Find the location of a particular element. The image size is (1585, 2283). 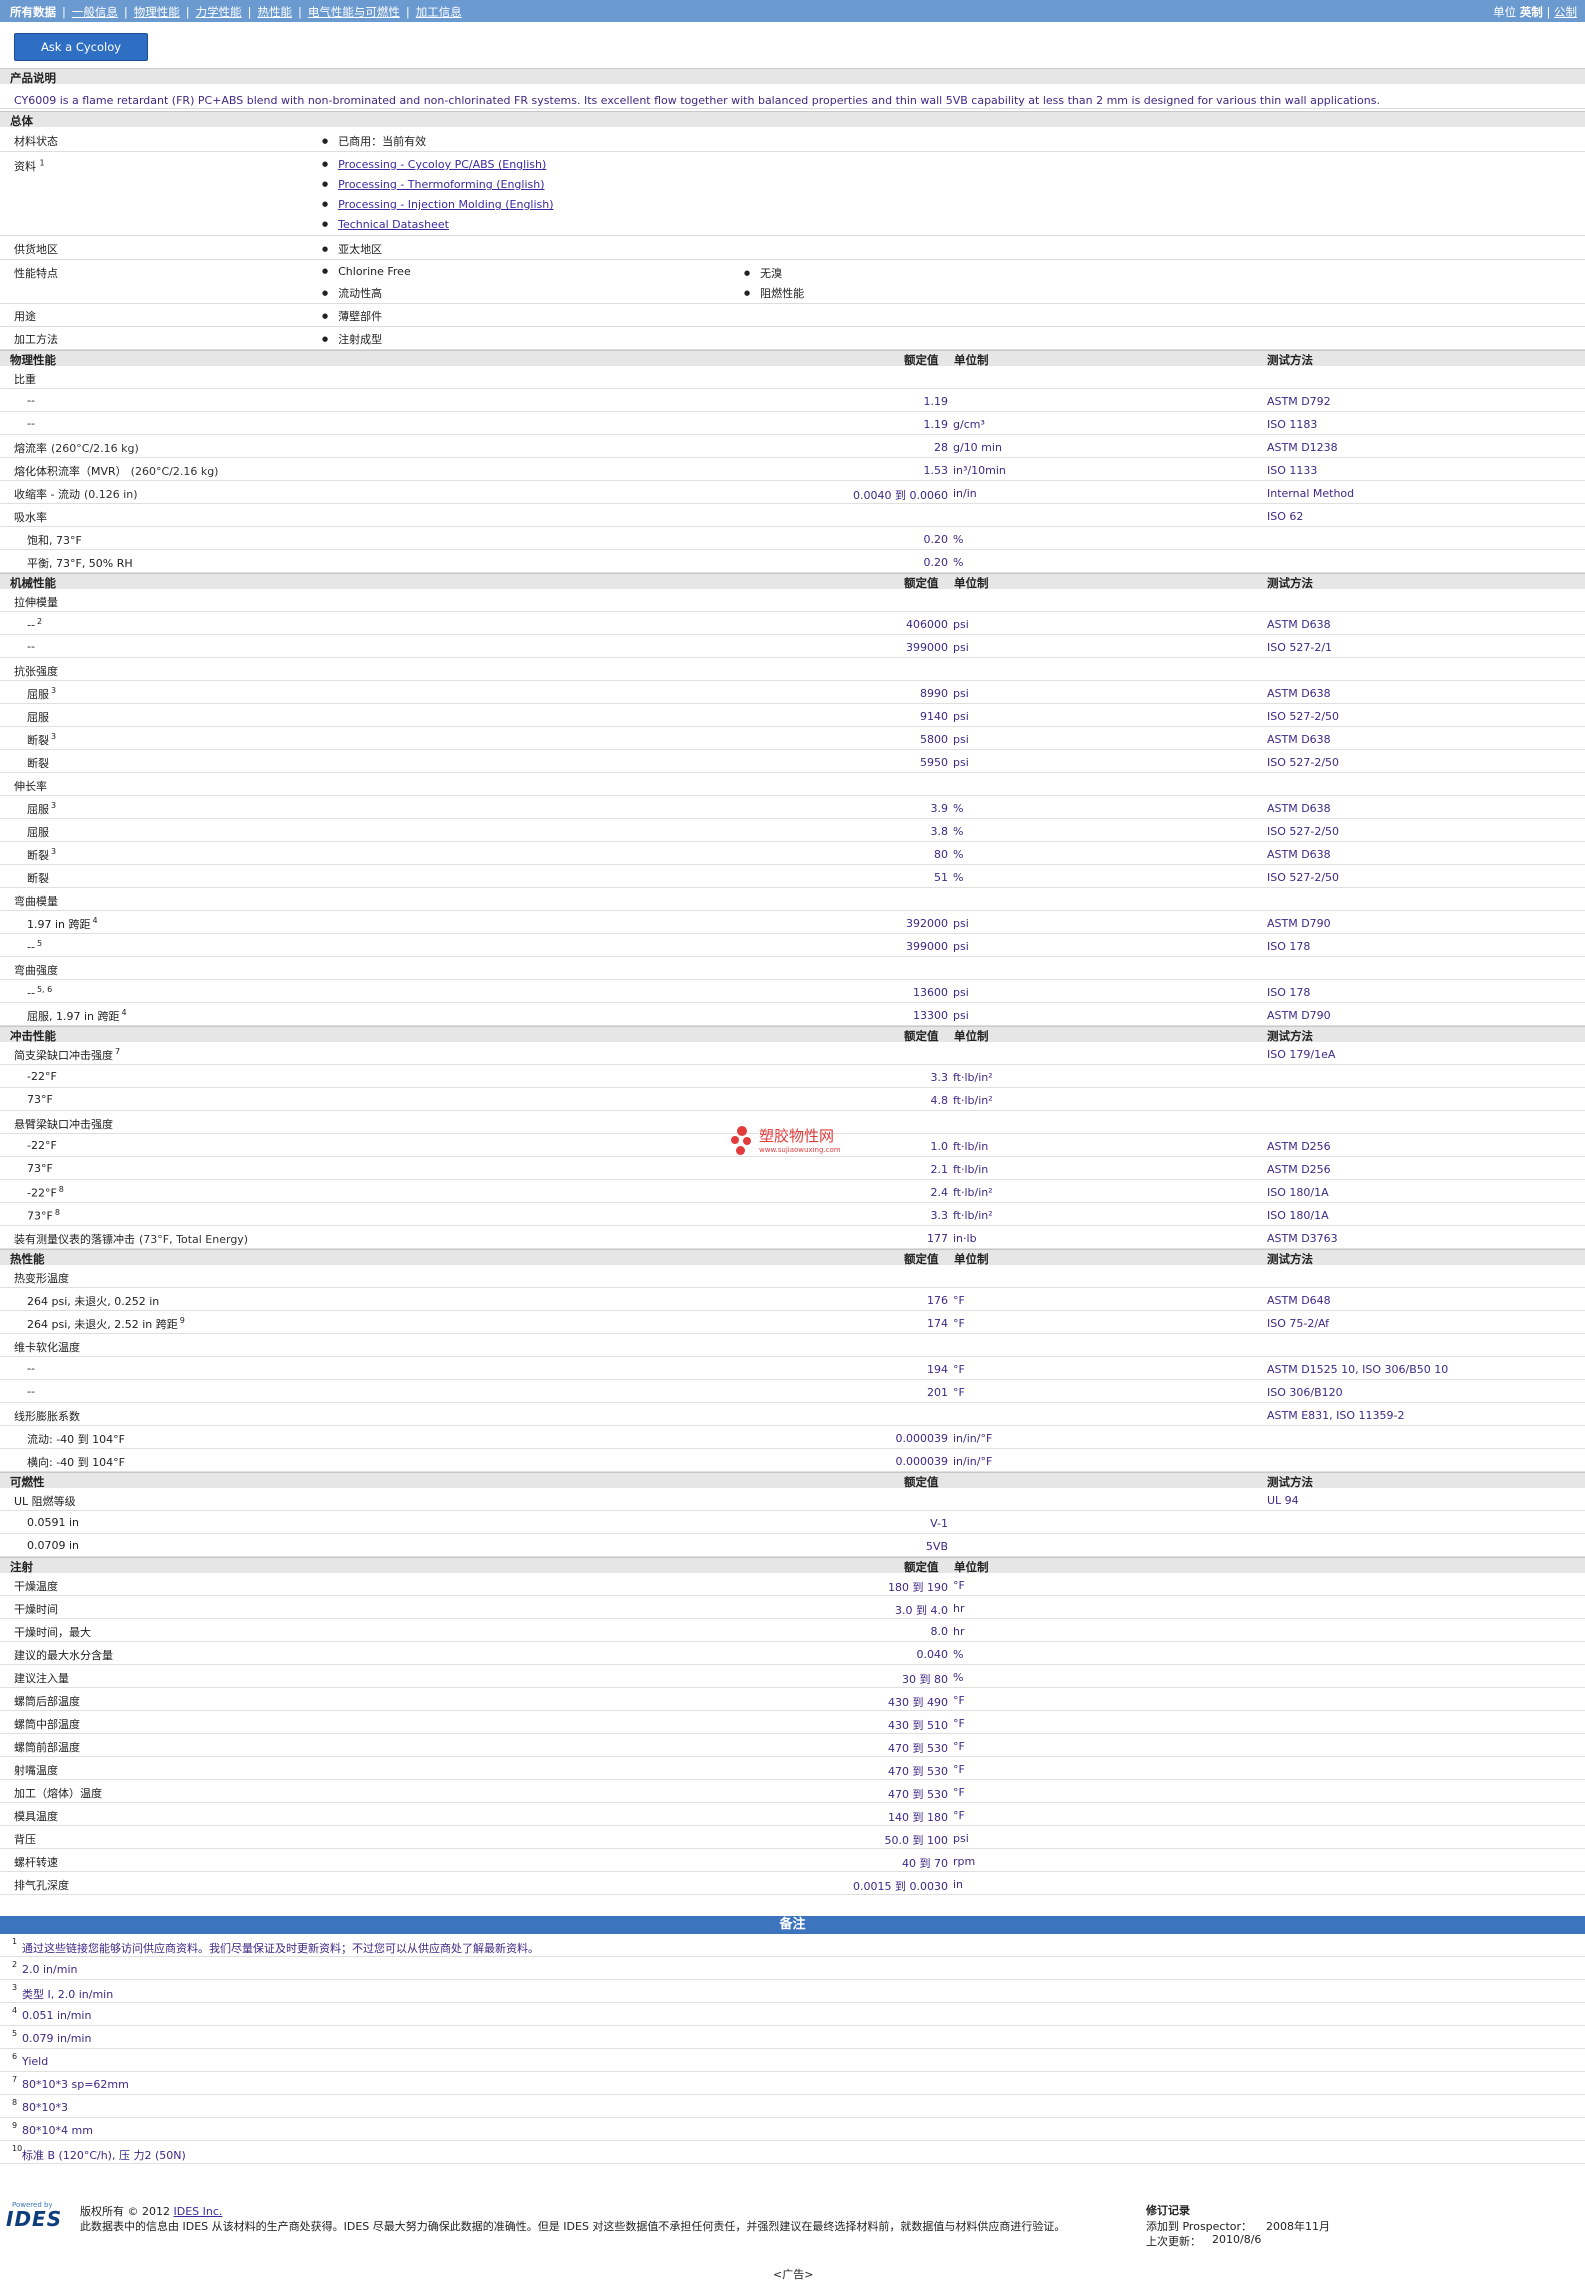

nav-general: 一般信息 is located at coordinates (95, 12).